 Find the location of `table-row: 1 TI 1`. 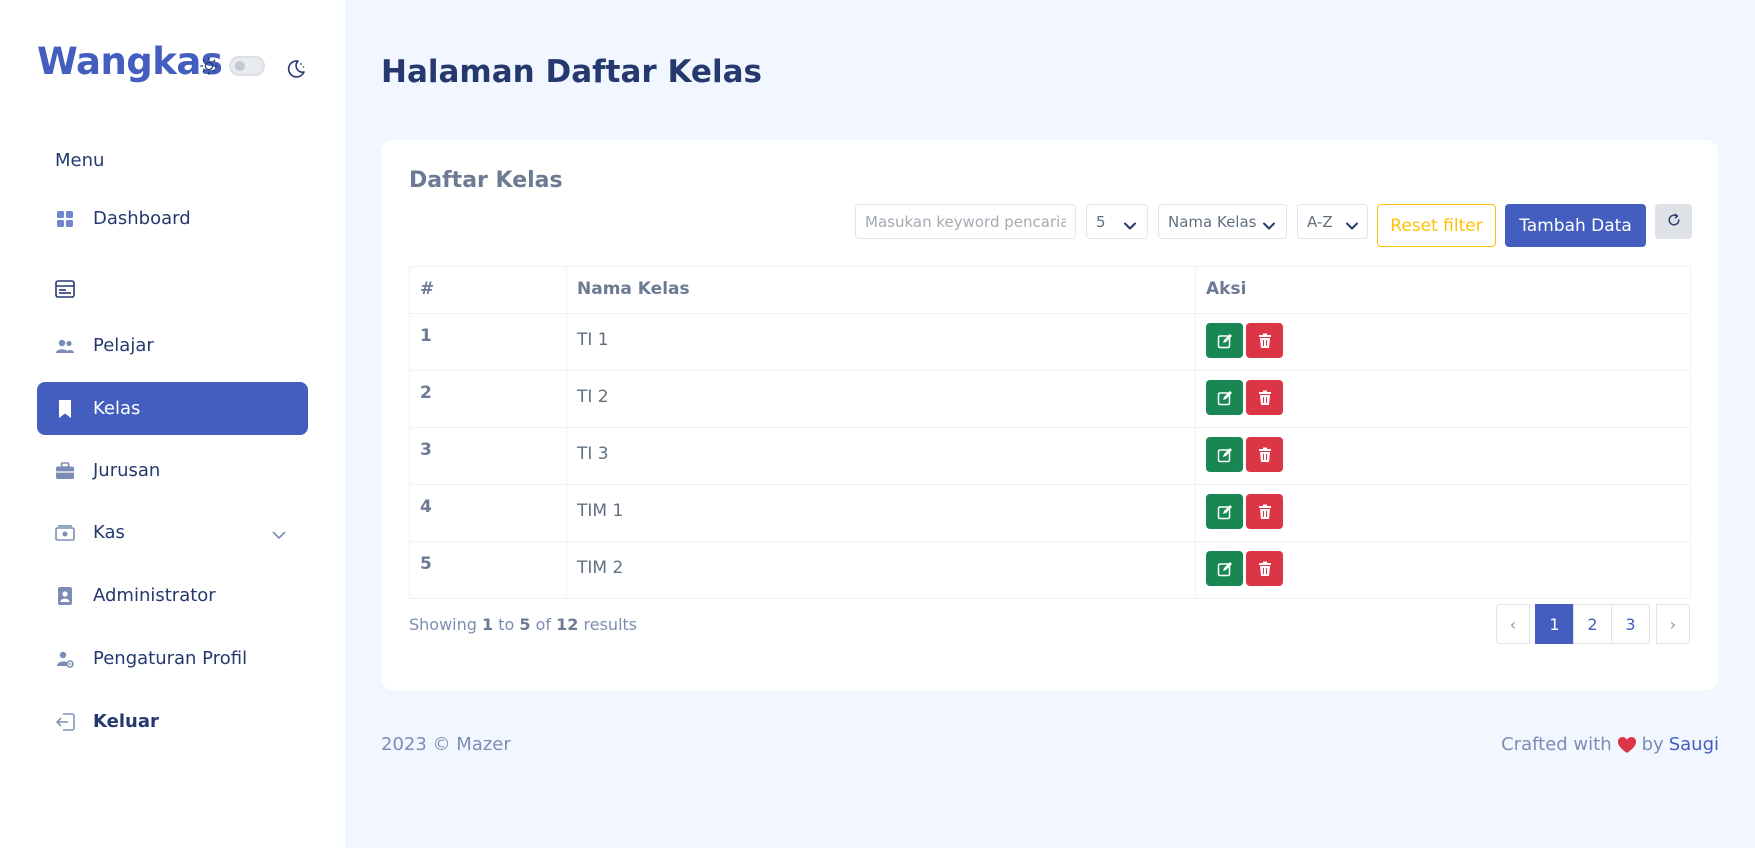

table-row: 1 TI 1 is located at coordinates (1050, 342).